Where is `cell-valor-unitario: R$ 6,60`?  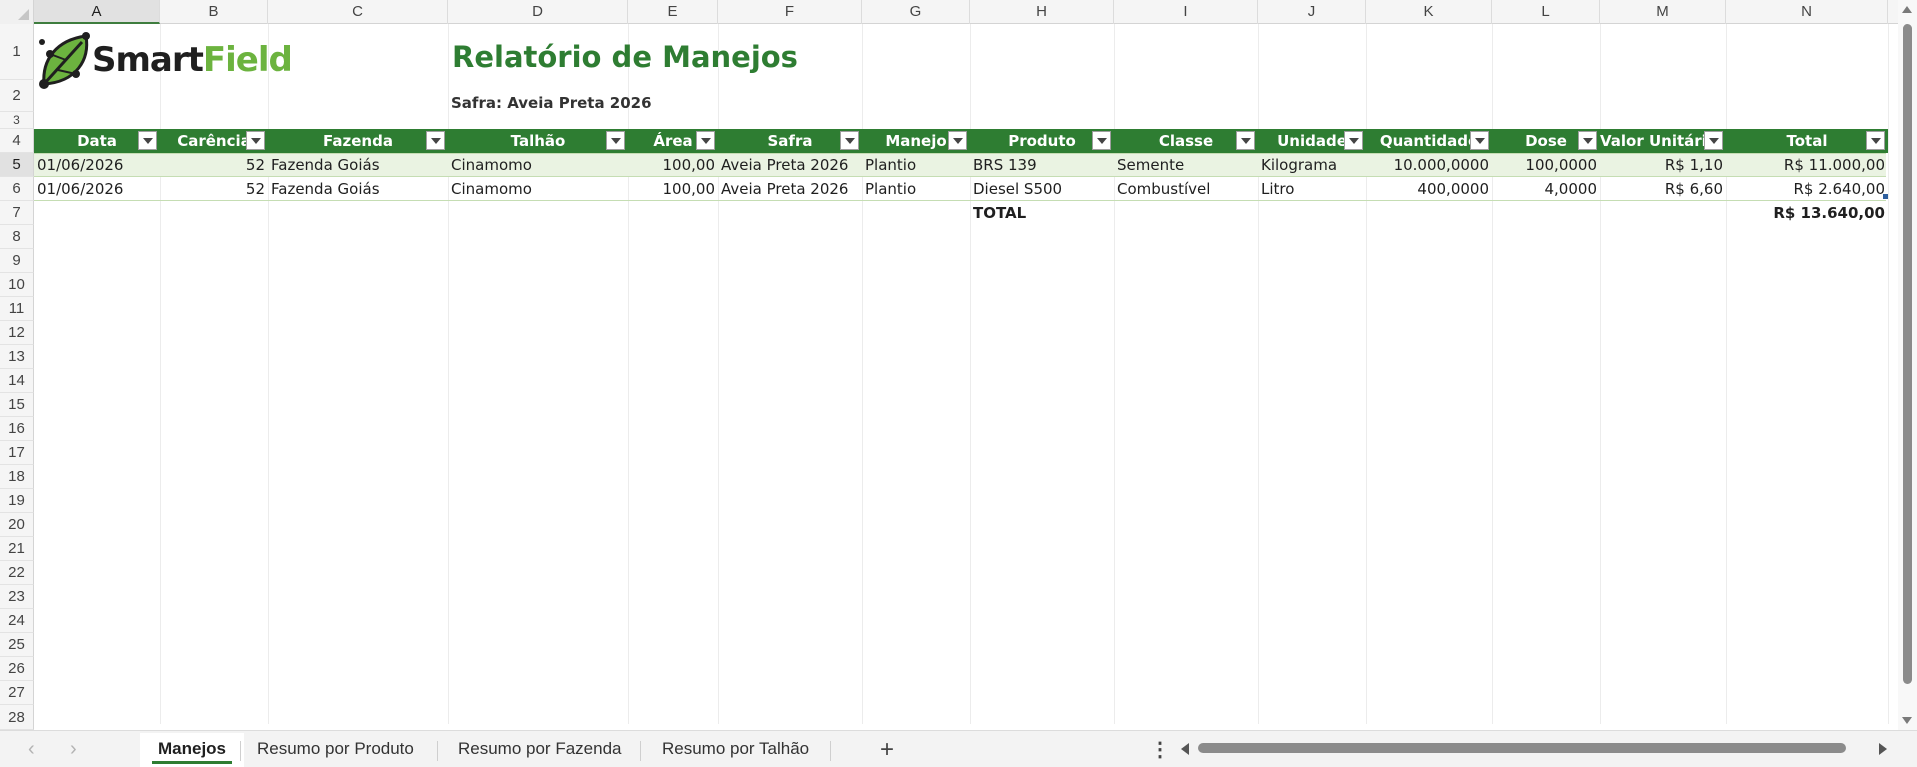 cell-valor-unitario: R$ 6,60 is located at coordinates (1663, 189).